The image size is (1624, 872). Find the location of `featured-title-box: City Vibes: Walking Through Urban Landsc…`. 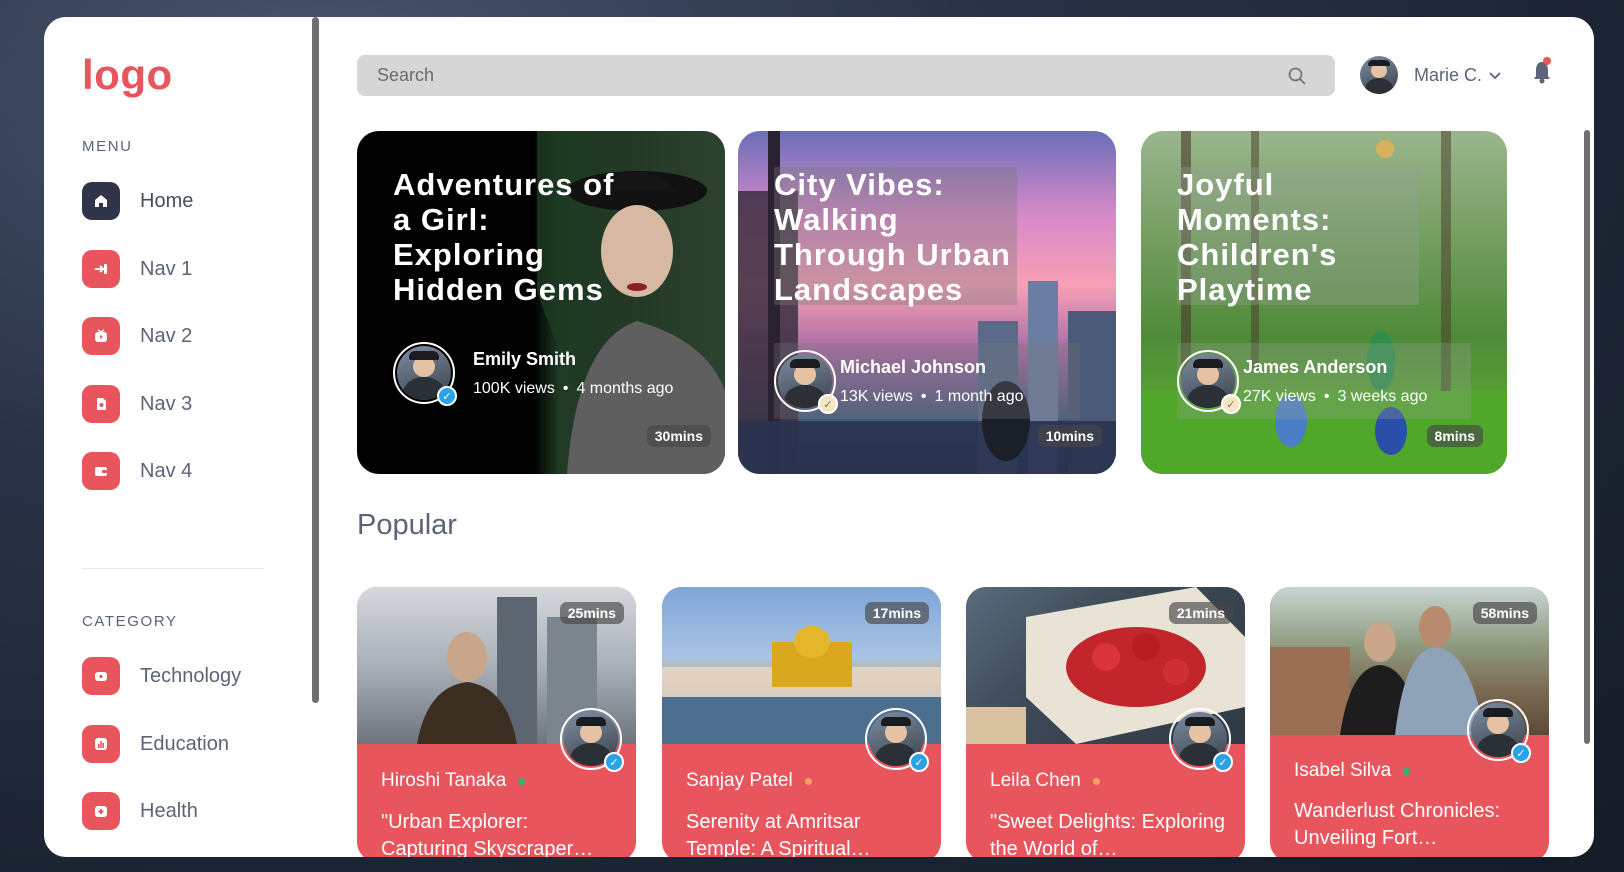

featured-title-box: City Vibes: Walking Through Urban Landsc… is located at coordinates (895, 237).